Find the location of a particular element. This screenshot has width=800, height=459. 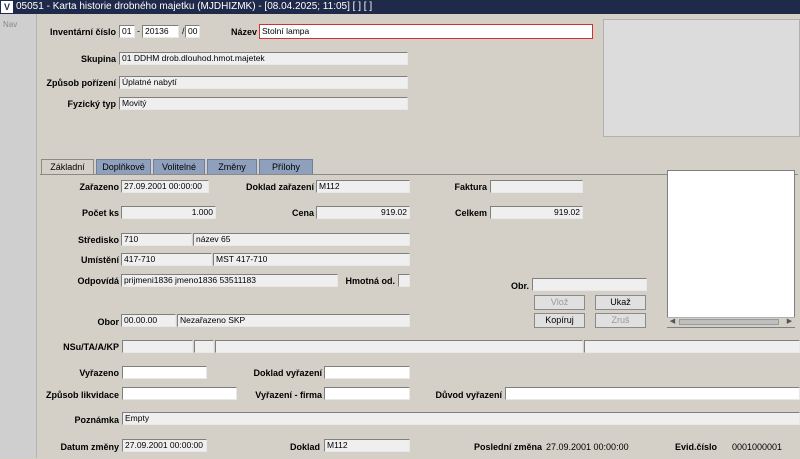

umisteni-code-field: 417-710 is located at coordinates (166, 259).